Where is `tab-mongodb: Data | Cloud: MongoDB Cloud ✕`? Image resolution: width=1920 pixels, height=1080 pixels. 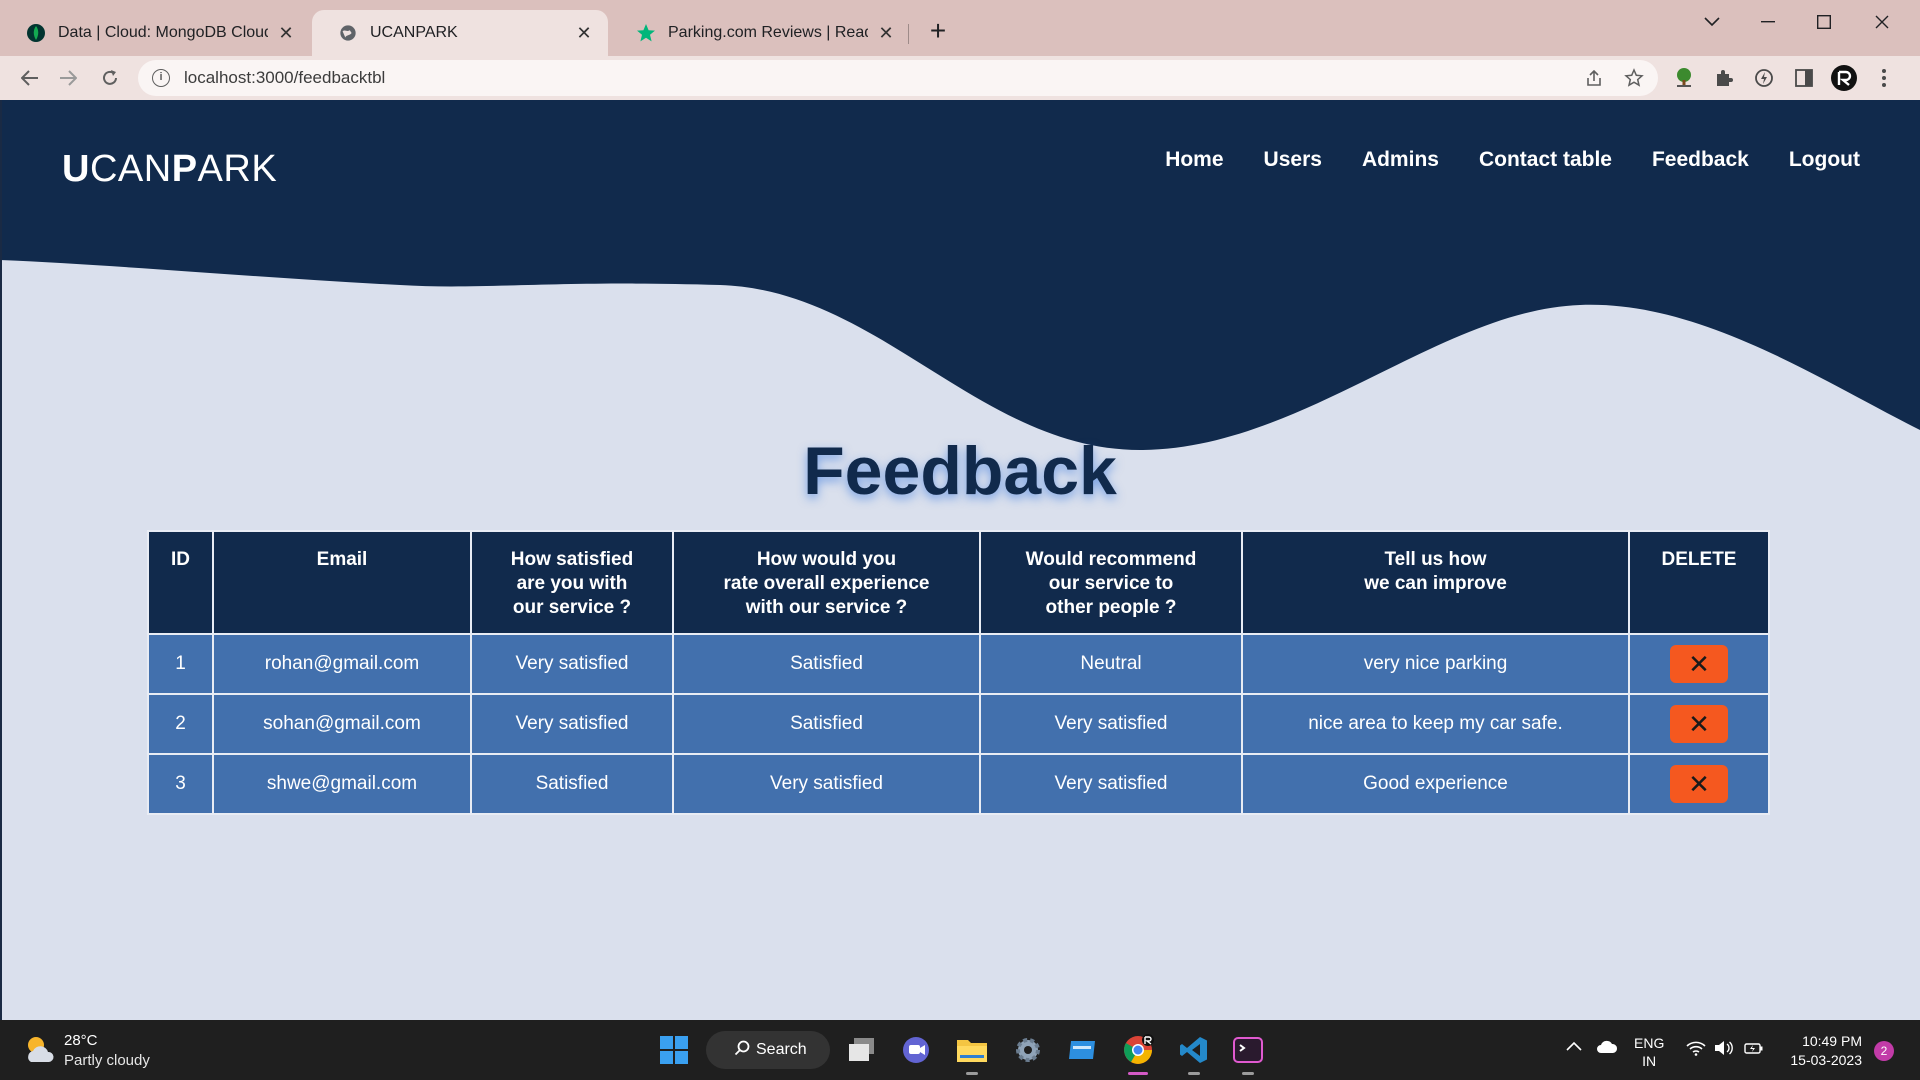 tab-mongodb: Data | Cloud: MongoDB Cloud ✕ is located at coordinates (155, 33).